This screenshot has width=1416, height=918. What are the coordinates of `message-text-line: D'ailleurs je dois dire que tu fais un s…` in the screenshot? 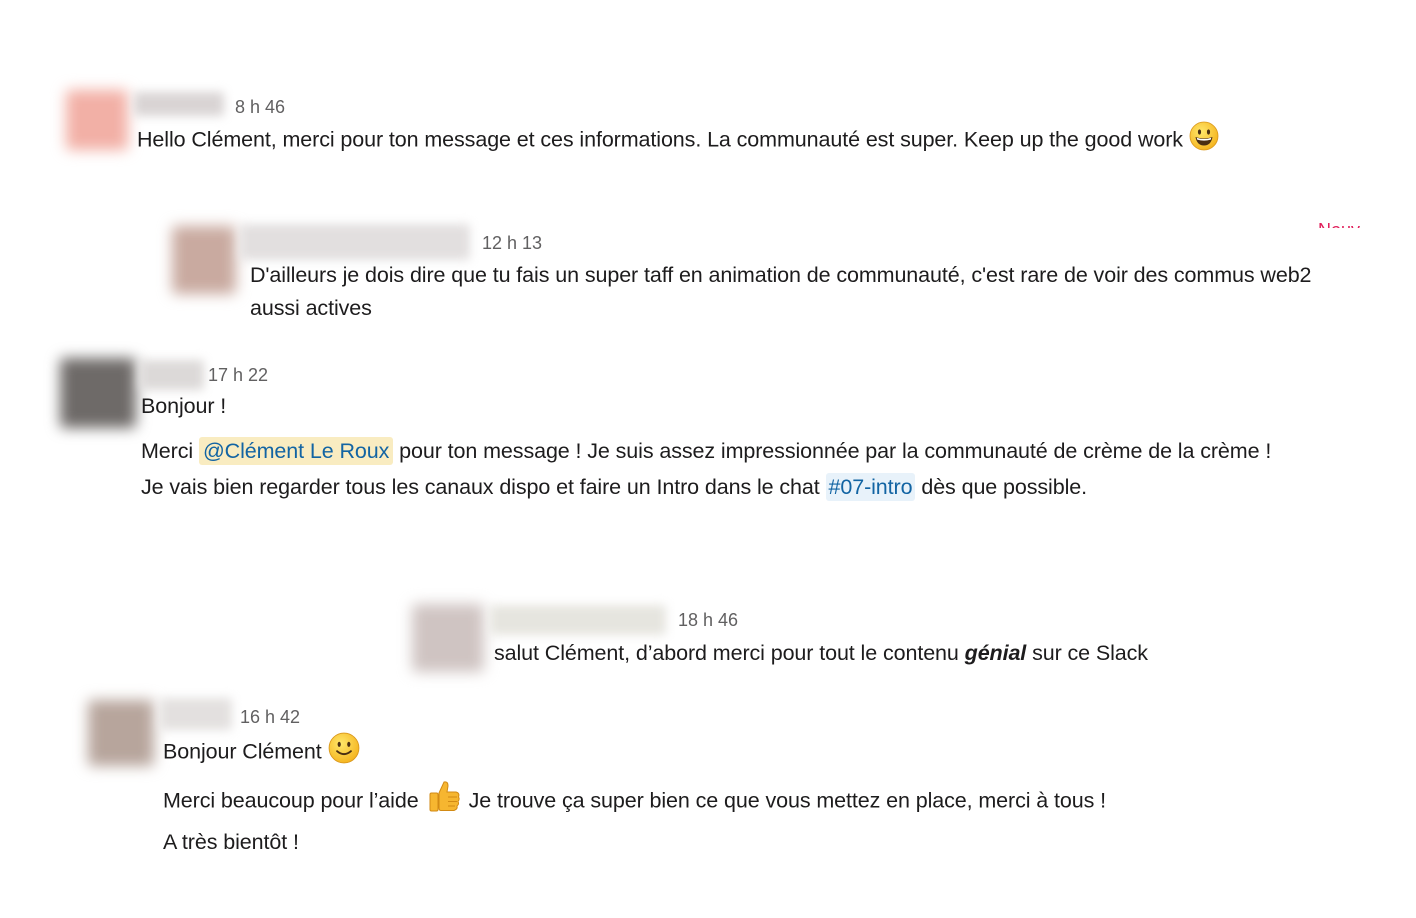 It's located at (781, 275).